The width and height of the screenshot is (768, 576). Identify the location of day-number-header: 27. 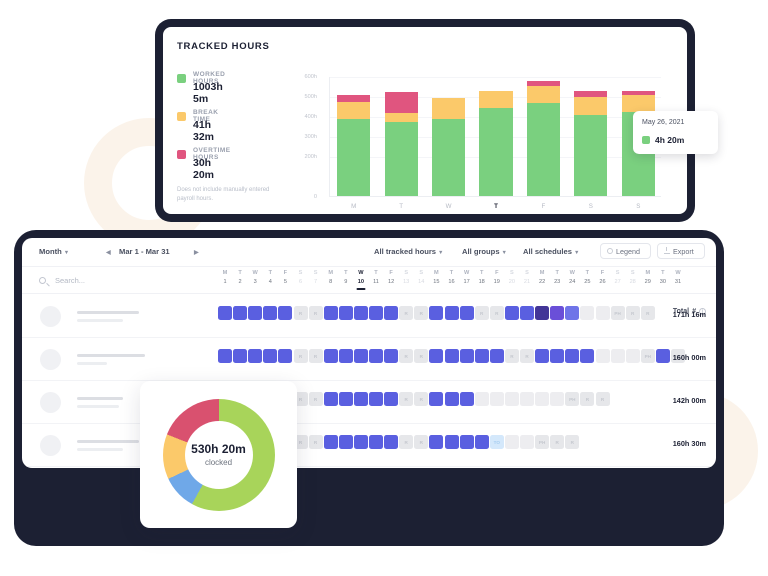
(617, 282).